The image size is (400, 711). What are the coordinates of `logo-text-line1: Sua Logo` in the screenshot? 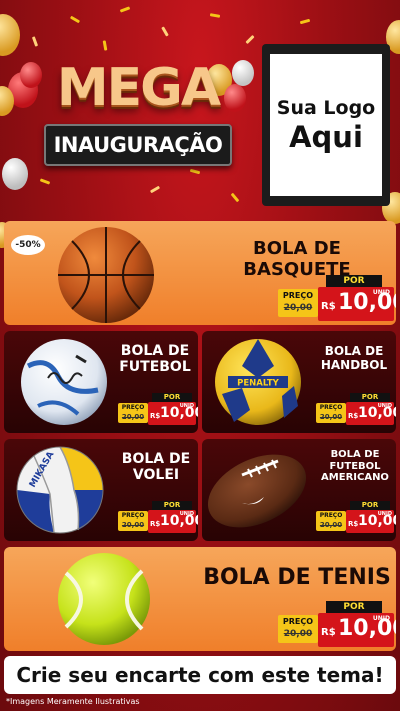 It's located at (326, 108).